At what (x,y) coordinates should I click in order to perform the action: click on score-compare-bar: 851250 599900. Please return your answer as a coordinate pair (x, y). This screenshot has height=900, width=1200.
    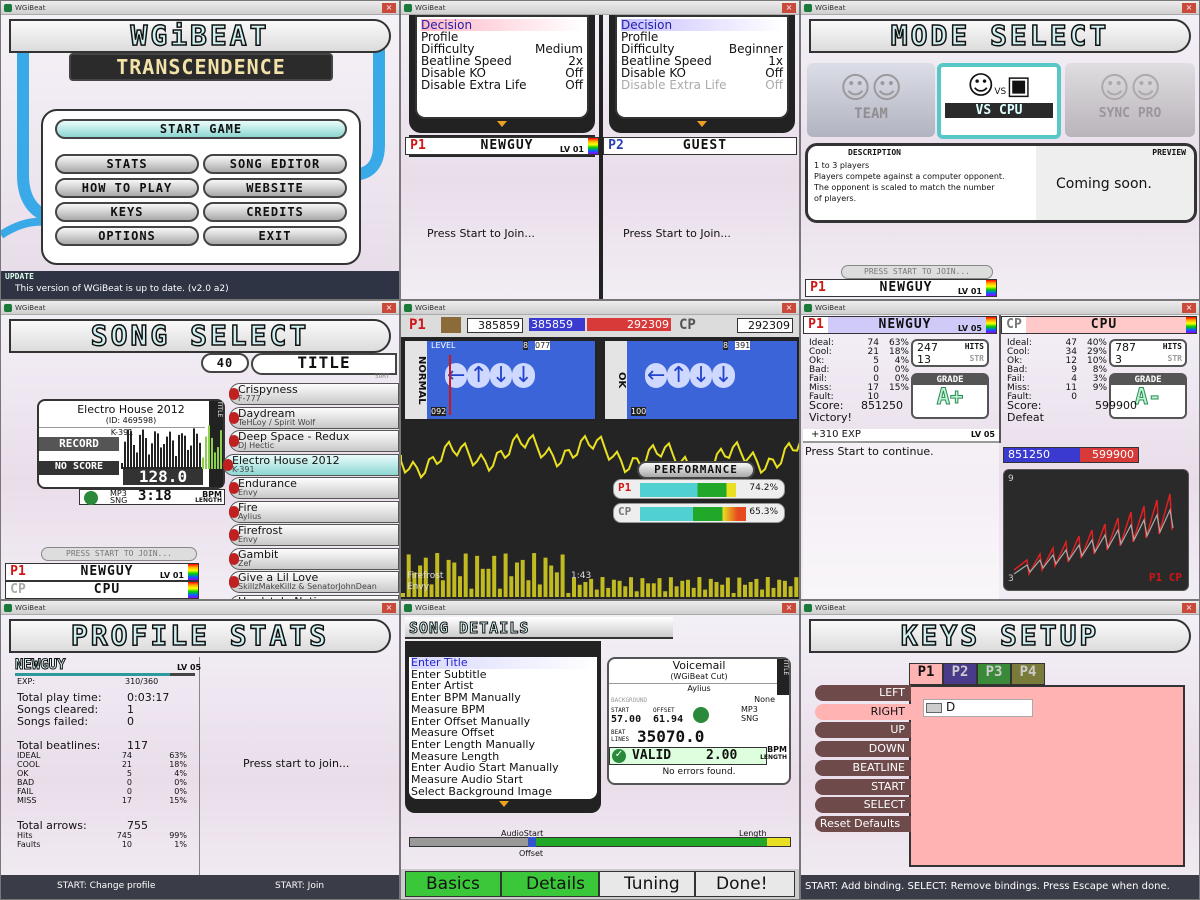
    Looking at the image, I should click on (1071, 455).